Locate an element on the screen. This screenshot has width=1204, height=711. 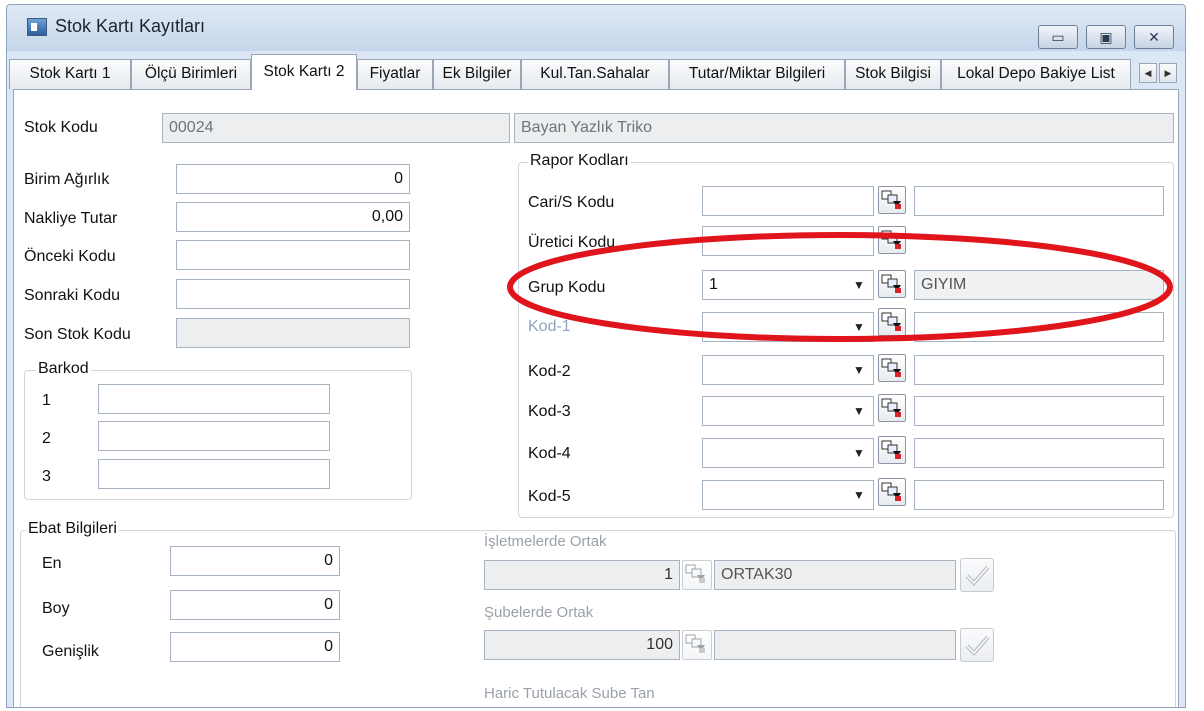
uretici-kodu-field is located at coordinates (788, 241).